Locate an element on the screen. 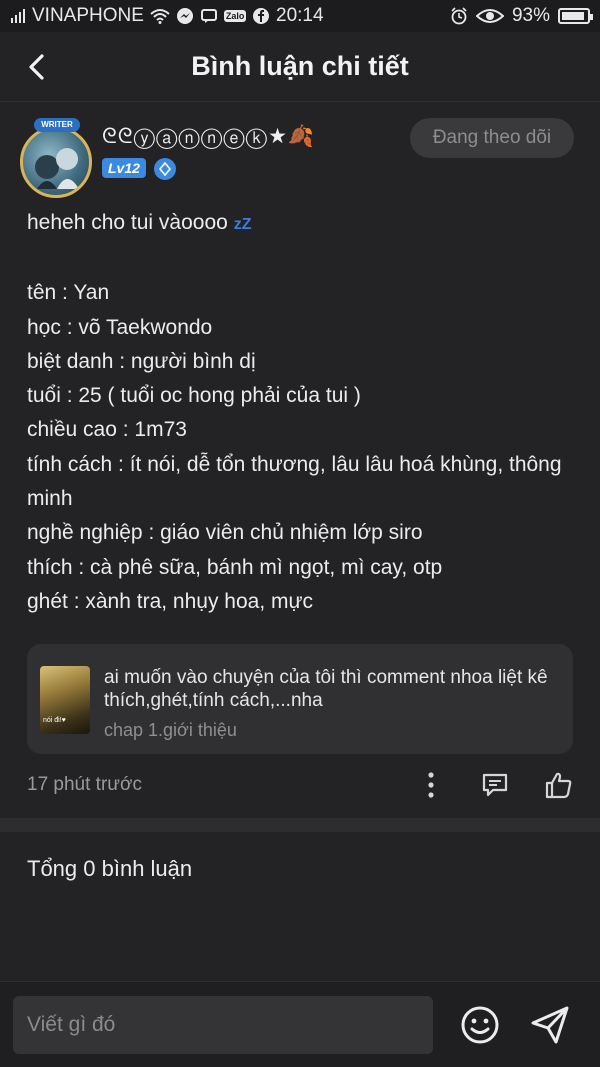 The image size is (600, 1067). chapter-title: chap 1.giới thiệu is located at coordinates (170, 730).